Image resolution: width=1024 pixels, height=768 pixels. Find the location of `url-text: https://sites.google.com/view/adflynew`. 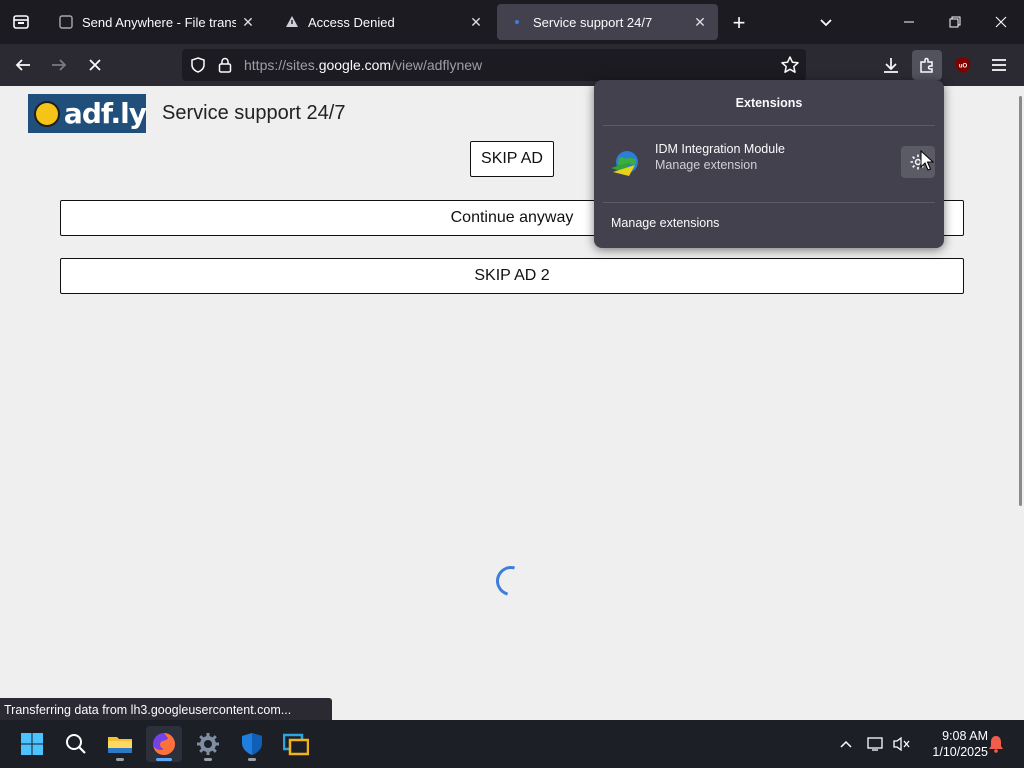

url-text: https://sites.google.com/view/adflynew is located at coordinates (363, 65).